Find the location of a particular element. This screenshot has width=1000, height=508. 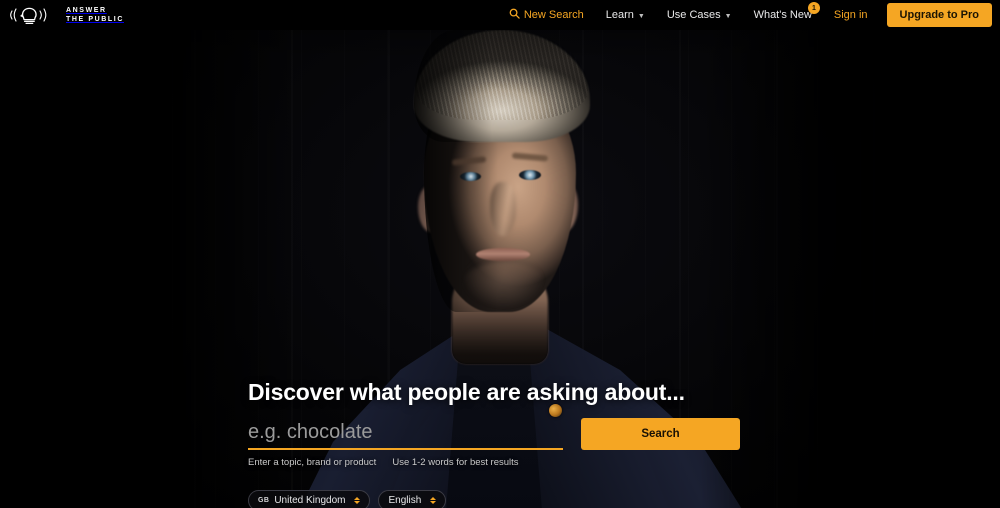

language-select: English is located at coordinates (412, 499).